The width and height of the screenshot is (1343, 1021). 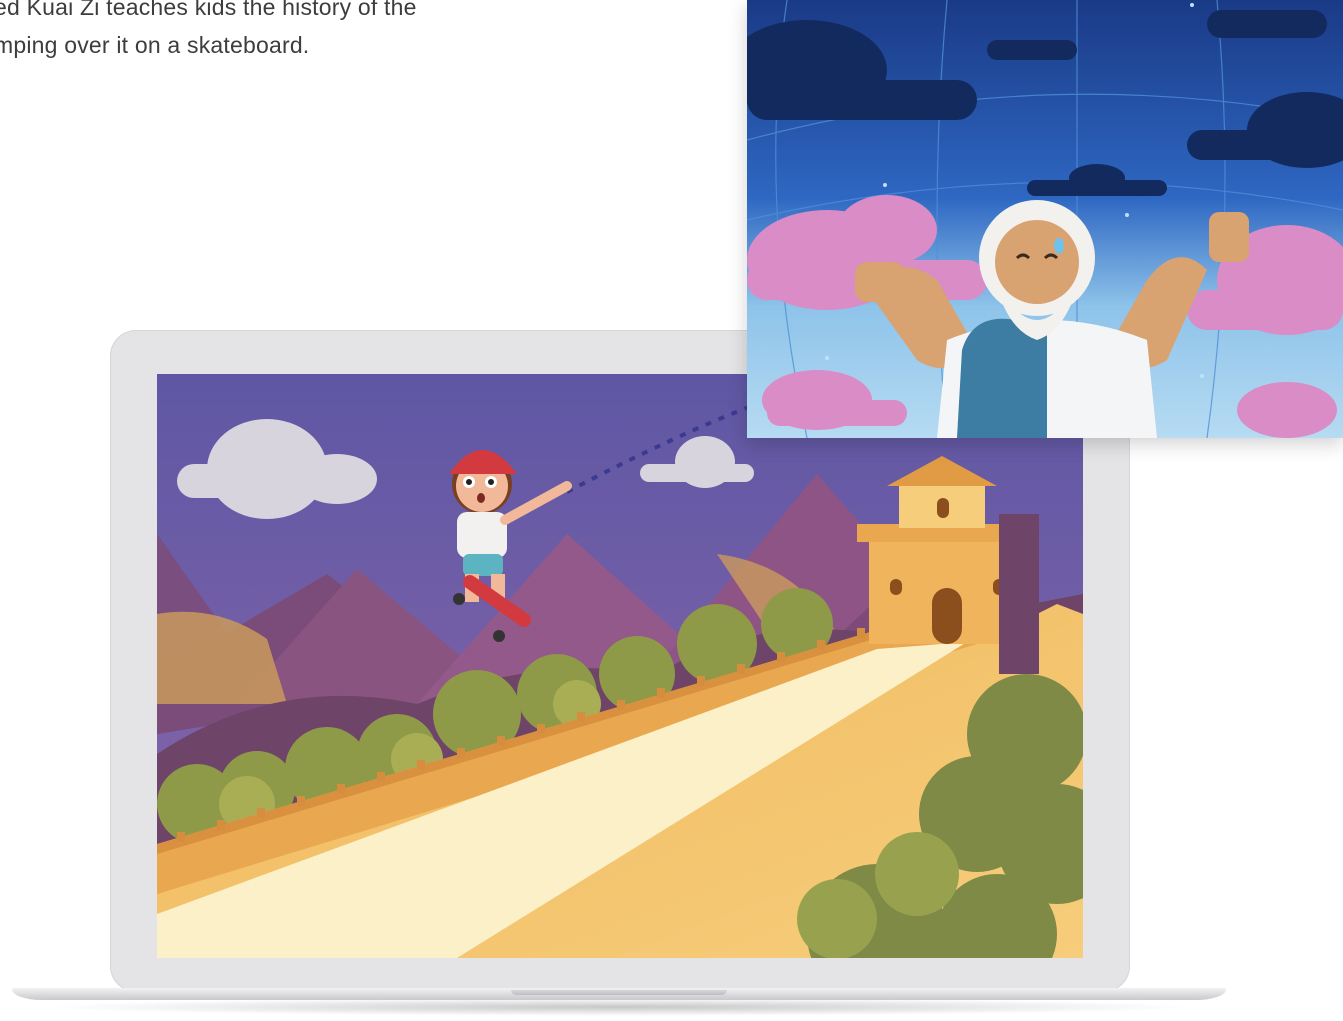 I want to click on laptop-shadow, so click(x=620, y=1007).